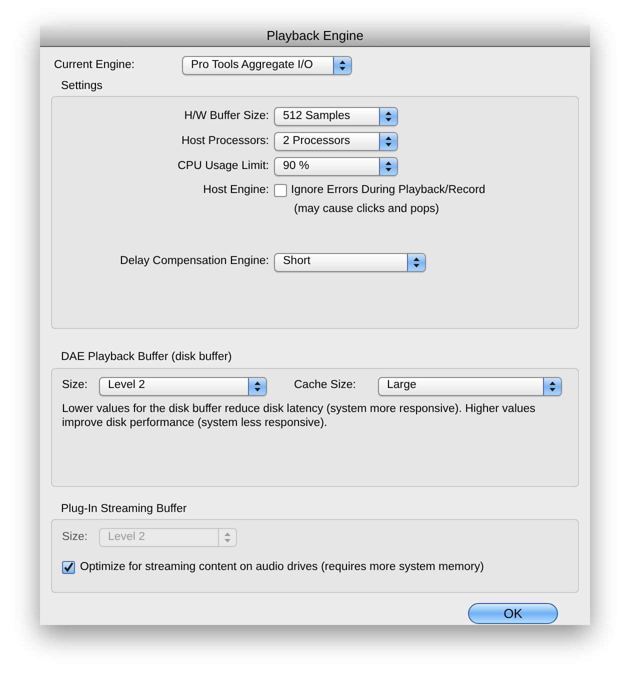  Describe the element at coordinates (315, 35) in the screenshot. I see `window-title: Playback Engine` at that location.